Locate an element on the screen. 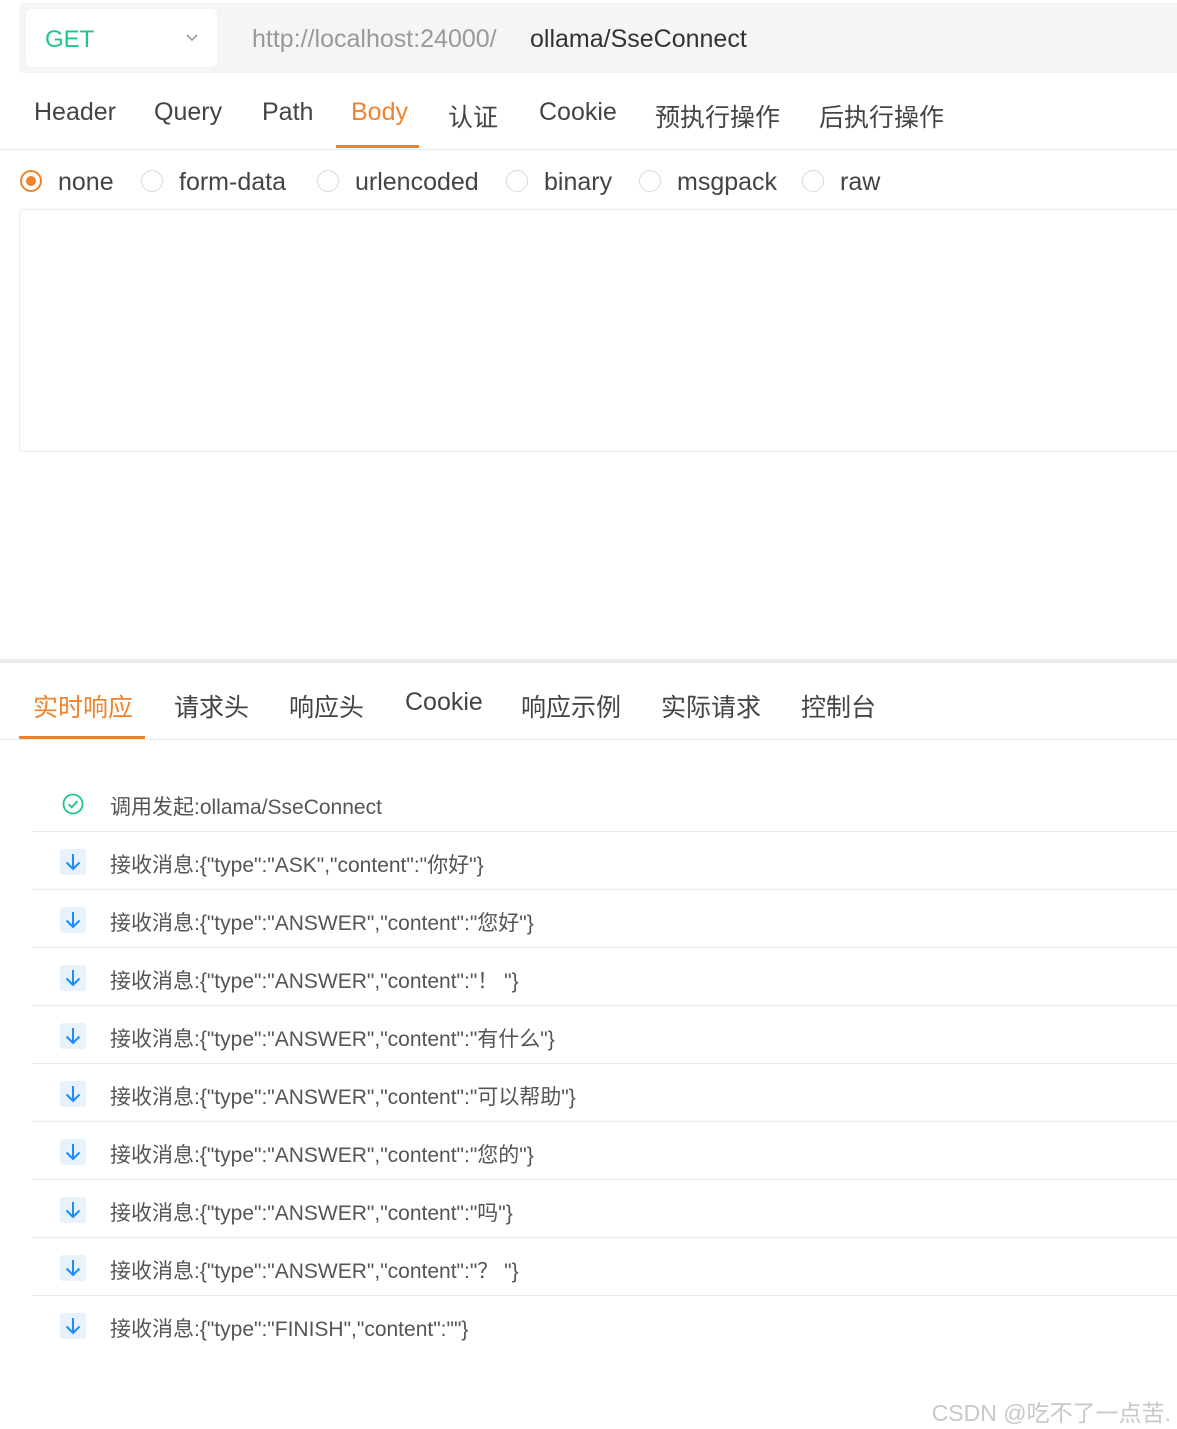  method-select: GET is located at coordinates (121, 38).